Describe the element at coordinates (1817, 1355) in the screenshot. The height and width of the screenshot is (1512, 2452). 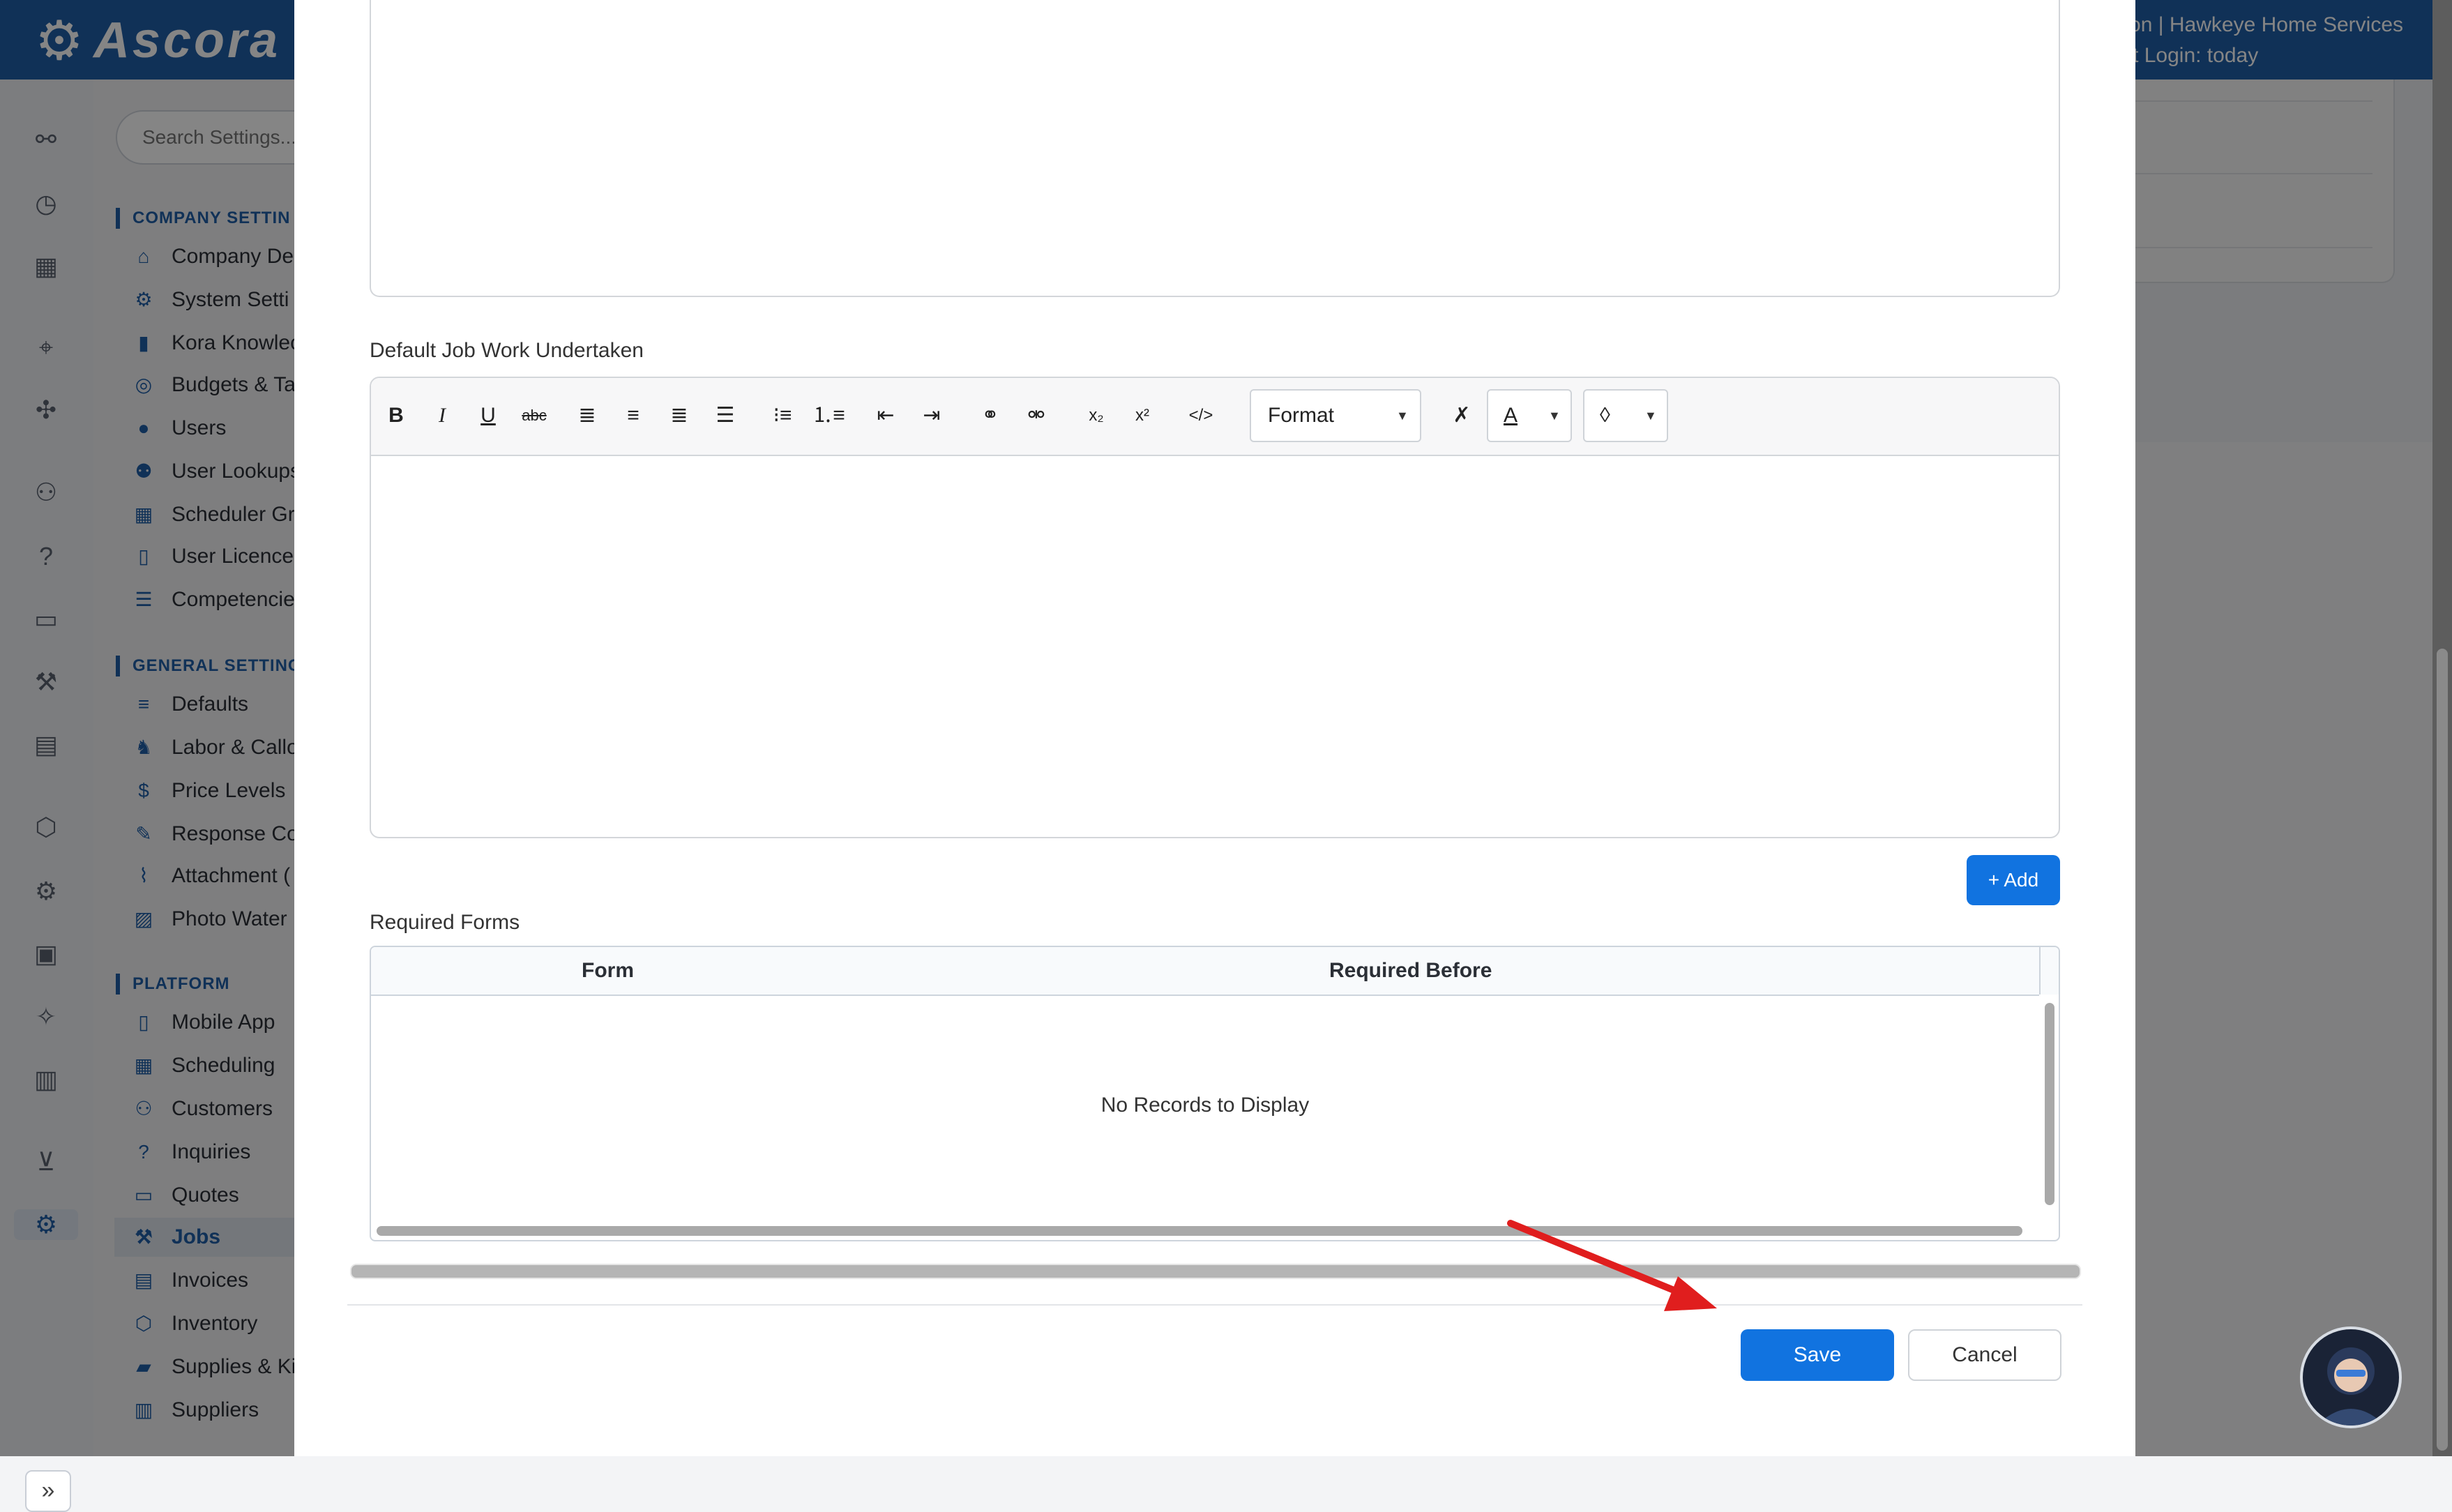
I see `save-button: Save` at that location.